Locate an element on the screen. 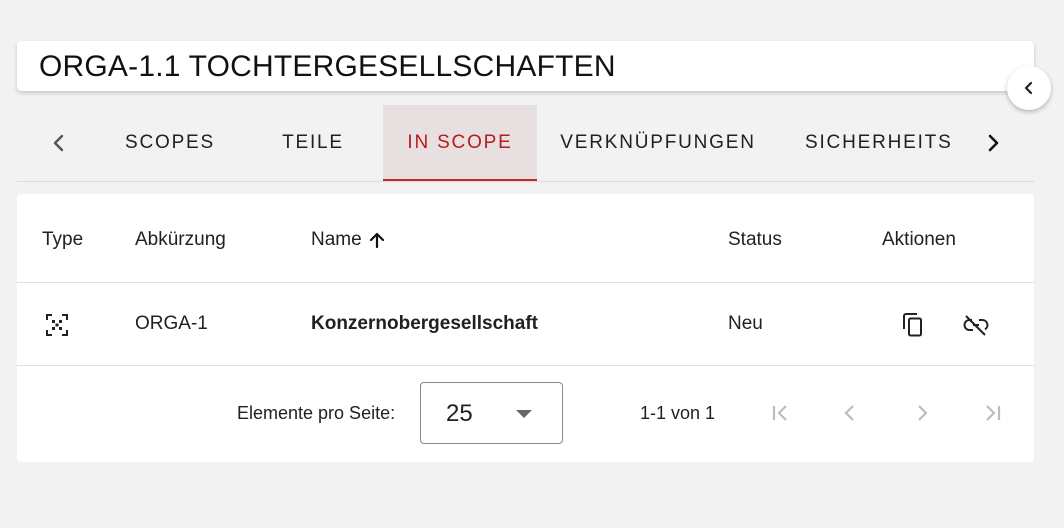 The image size is (1064, 528). tab-scopes: SCOPES is located at coordinates (170, 143).